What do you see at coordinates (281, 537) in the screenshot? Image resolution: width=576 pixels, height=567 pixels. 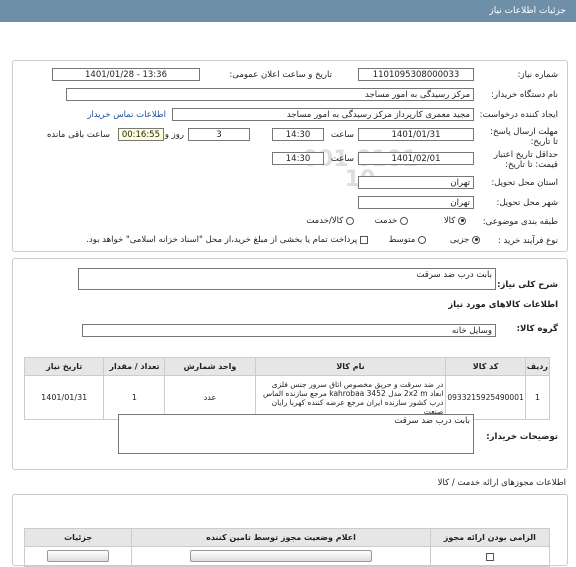 I see `col-permit-status: اعلام وضعیت مجوز توسط تامین کننده` at bounding box center [281, 537].